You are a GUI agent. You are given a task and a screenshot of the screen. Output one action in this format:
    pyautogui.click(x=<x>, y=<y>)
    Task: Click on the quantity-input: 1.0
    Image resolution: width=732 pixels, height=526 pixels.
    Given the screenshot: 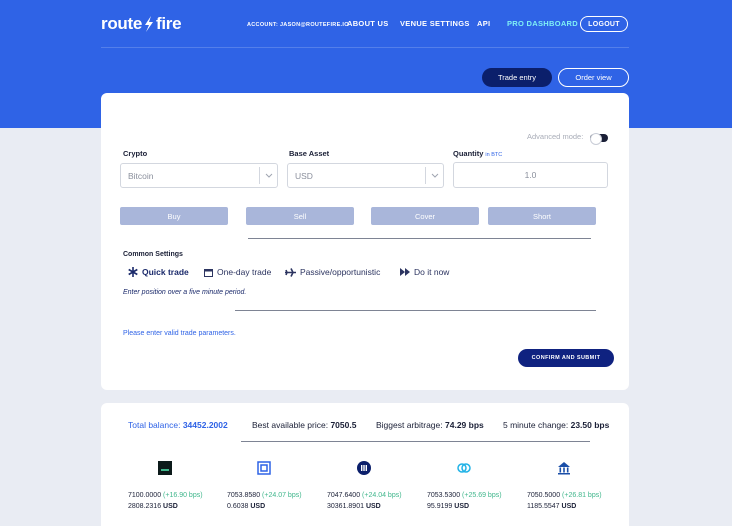 What is the action you would take?
    pyautogui.click(x=530, y=175)
    